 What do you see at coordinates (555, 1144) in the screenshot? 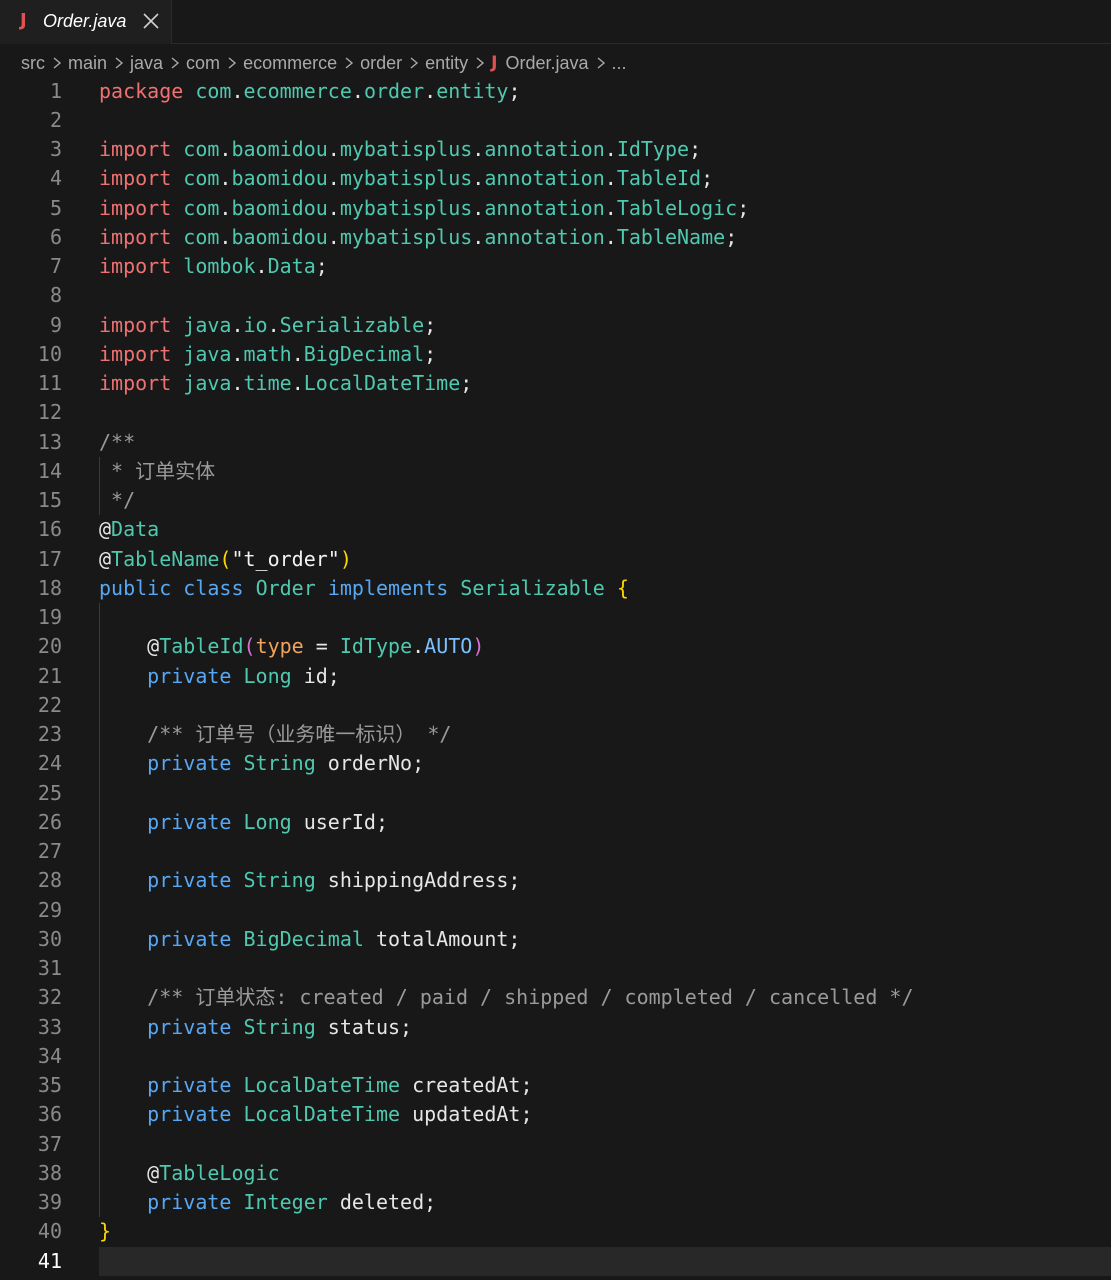
I see `code-line: 37` at bounding box center [555, 1144].